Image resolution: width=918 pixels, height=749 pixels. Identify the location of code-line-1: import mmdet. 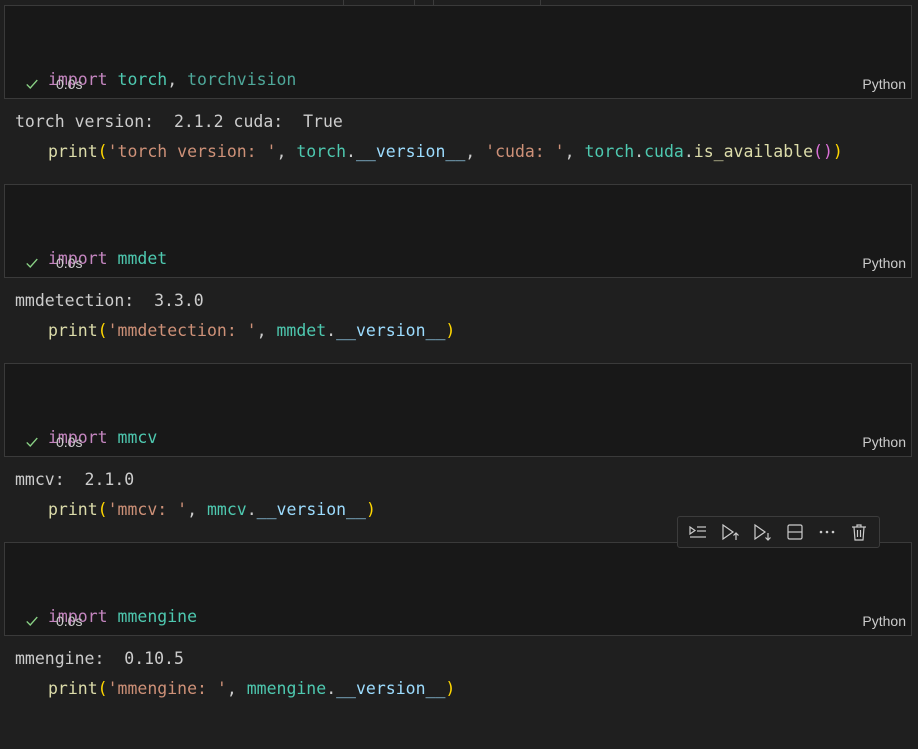
(108, 258).